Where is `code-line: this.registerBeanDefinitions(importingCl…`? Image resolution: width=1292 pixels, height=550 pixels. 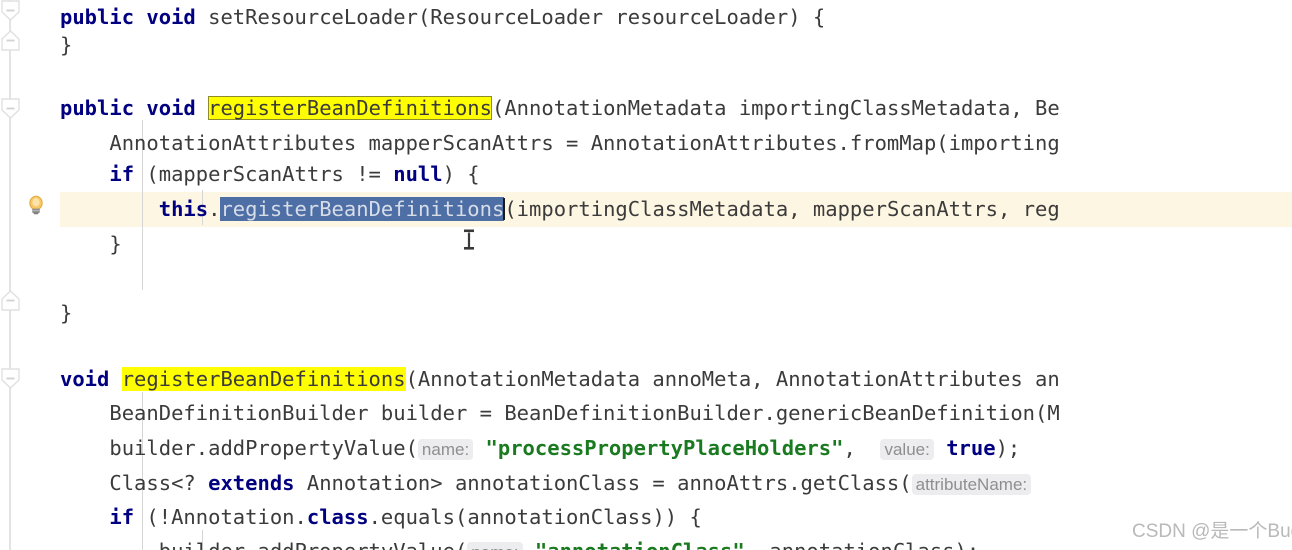
code-line: this.registerBeanDefinitions(importingCl… is located at coordinates (676, 209).